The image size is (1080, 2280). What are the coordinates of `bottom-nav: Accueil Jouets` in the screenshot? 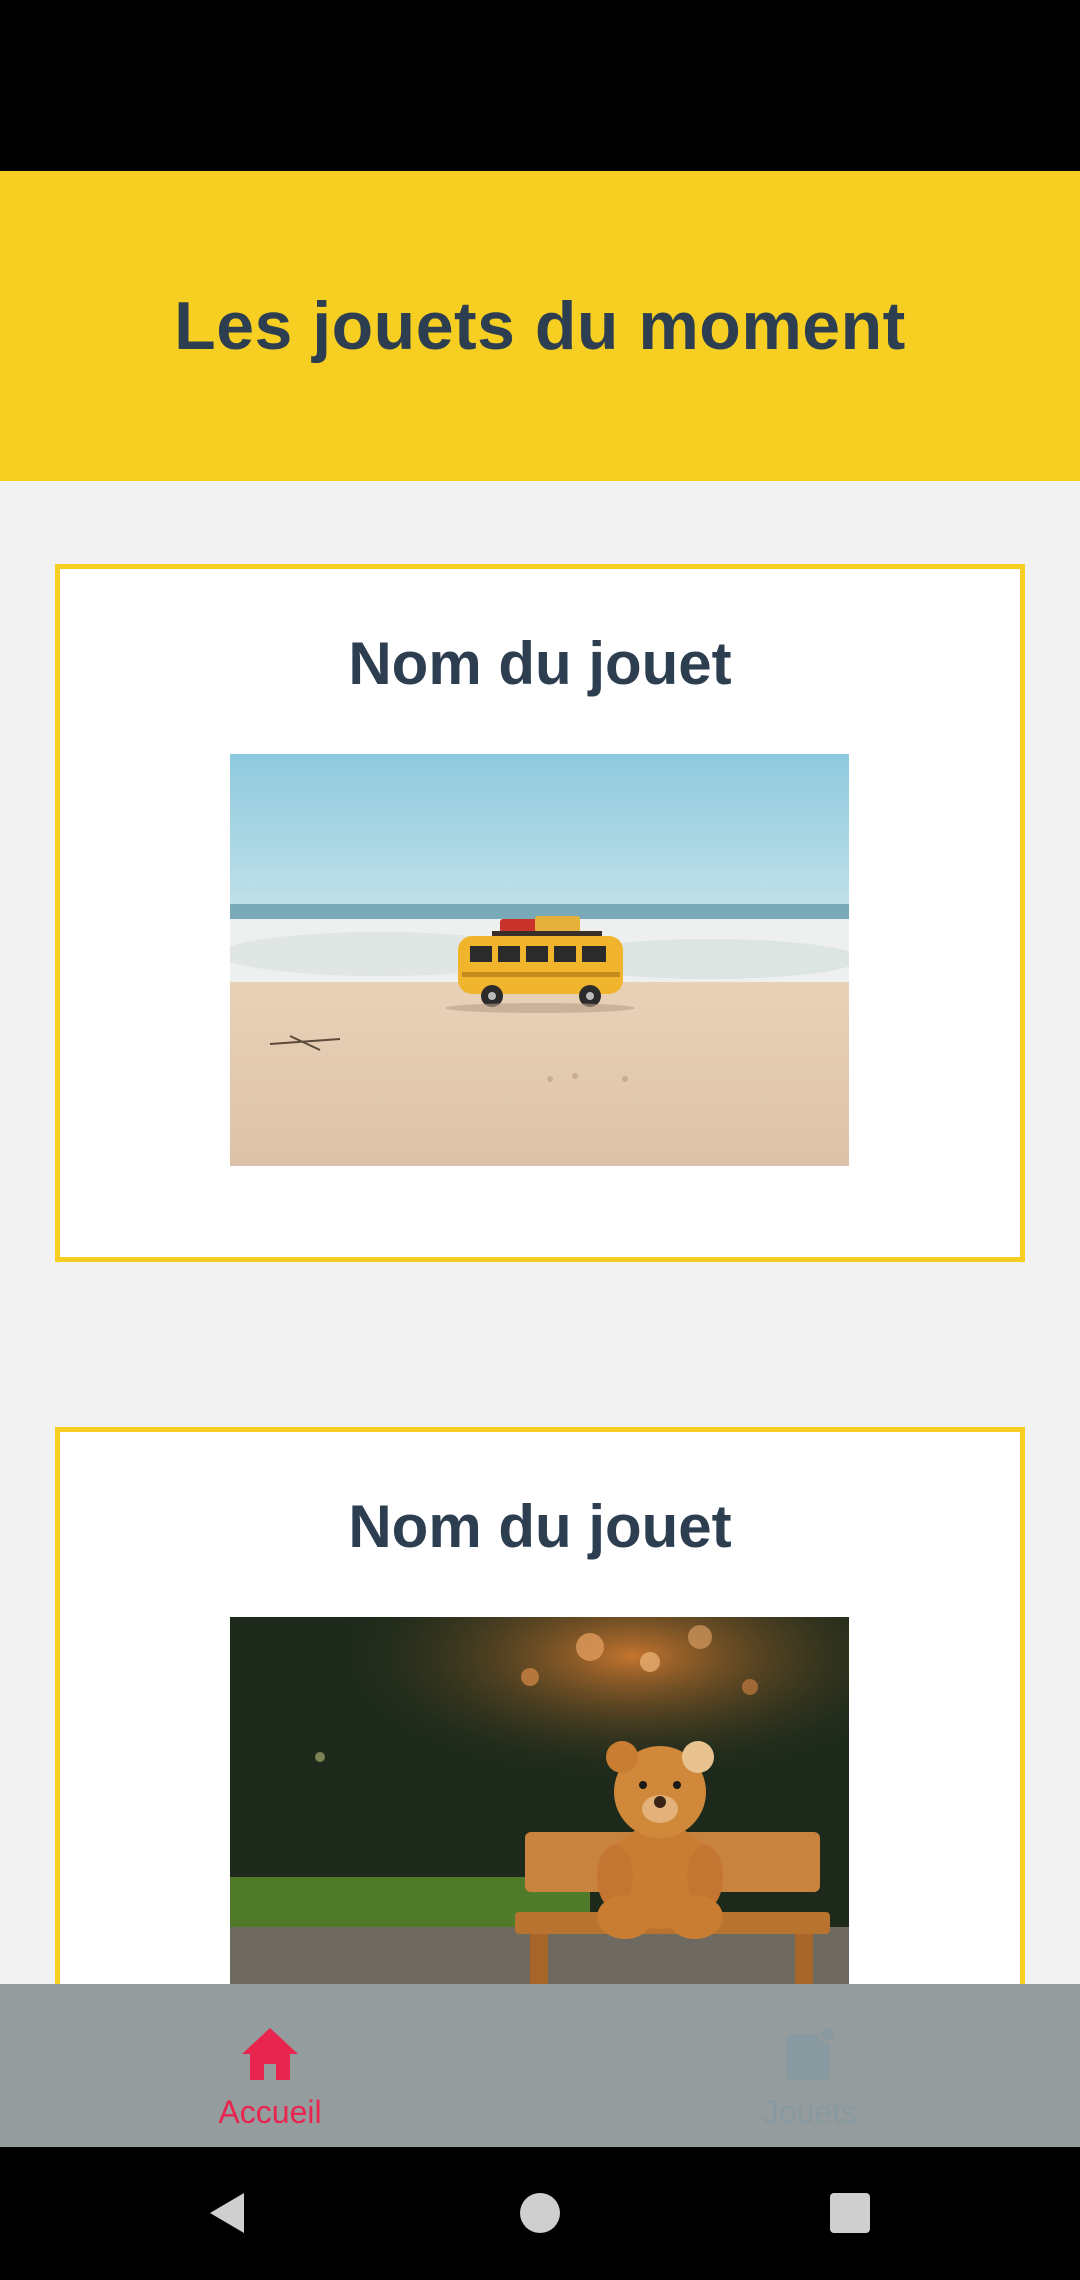 It's located at (540, 2065).